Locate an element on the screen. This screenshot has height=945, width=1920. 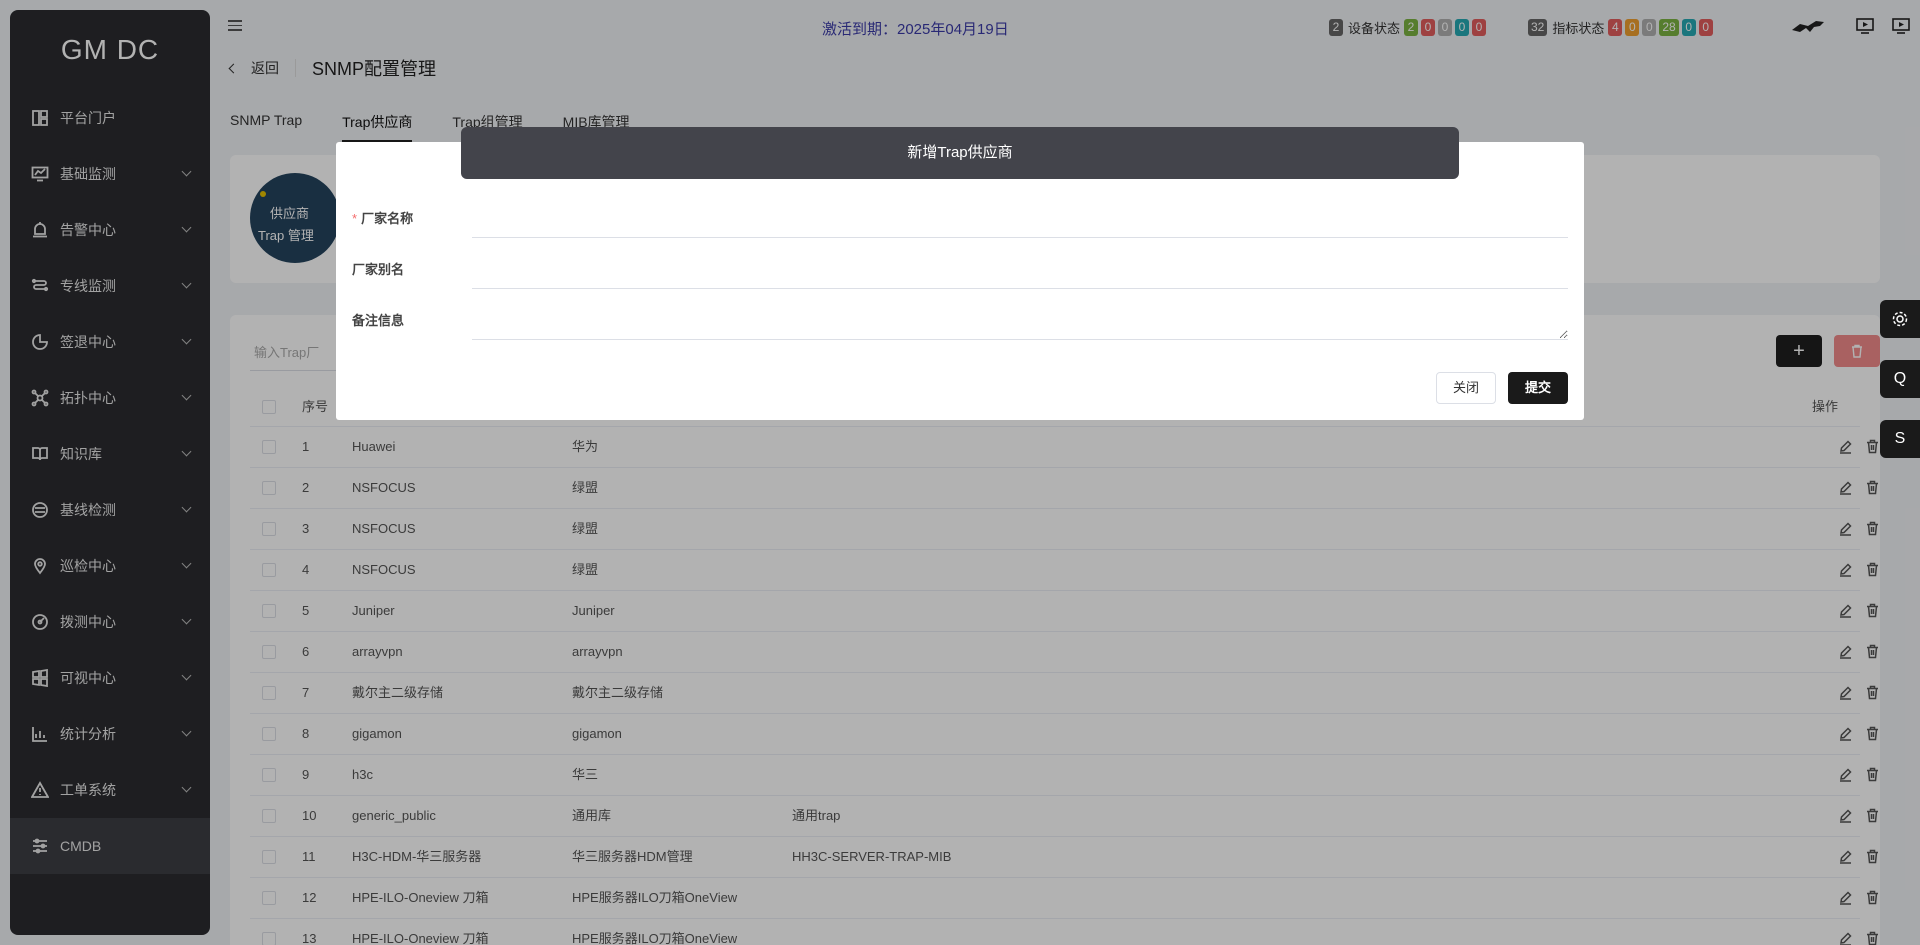
field-vendor-name-label: * 厂家名称 is located at coordinates (382, 217).